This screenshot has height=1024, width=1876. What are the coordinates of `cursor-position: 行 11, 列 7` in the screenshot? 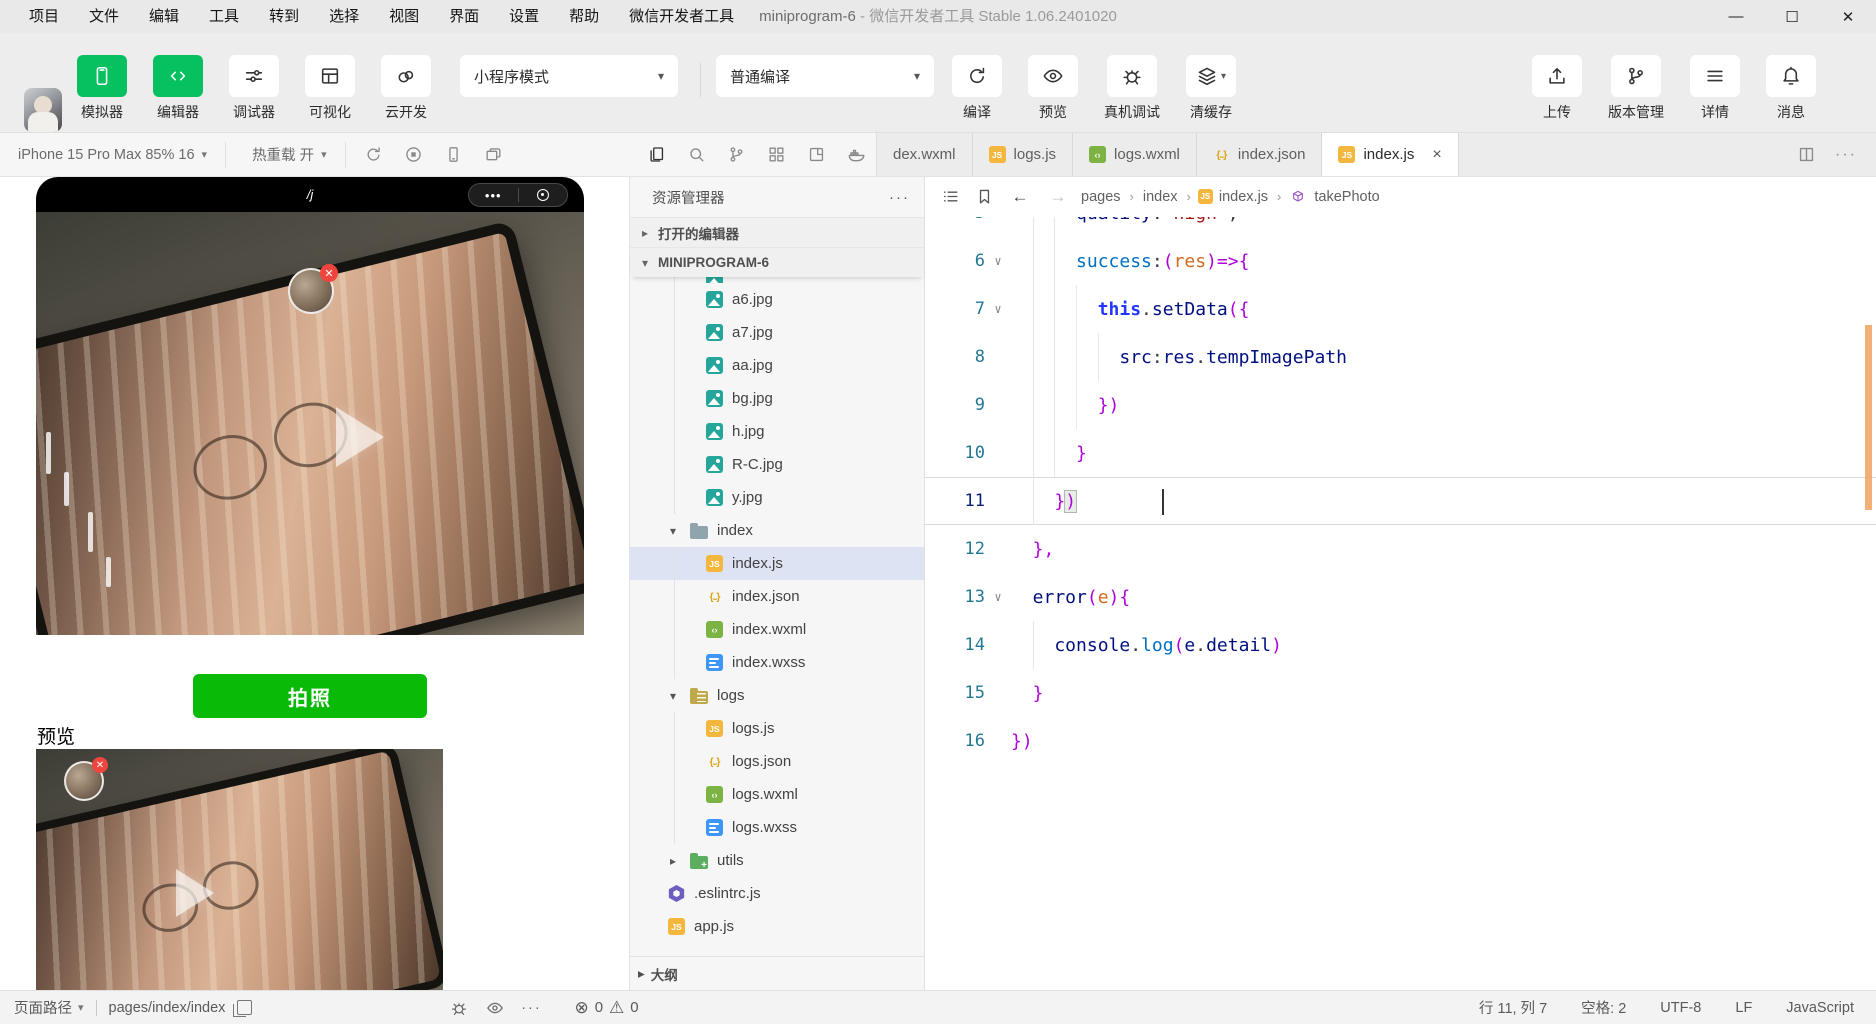 It's located at (1513, 1007).